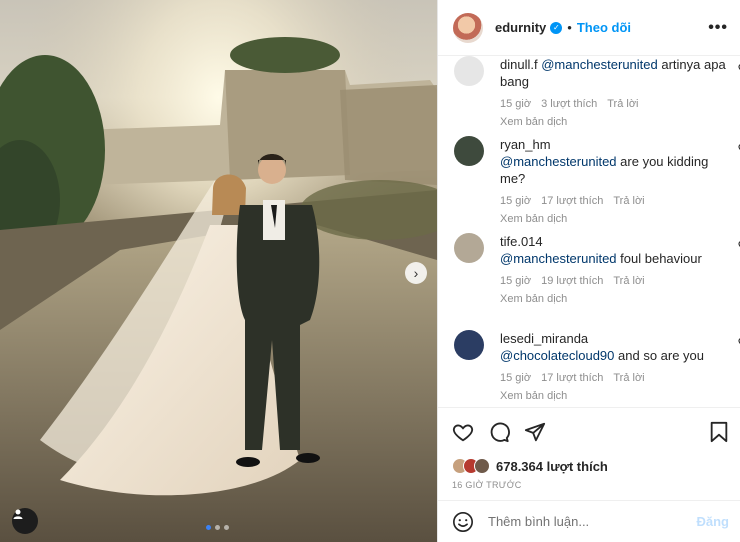  I want to click on bookmark-save-icon, so click(719, 432).